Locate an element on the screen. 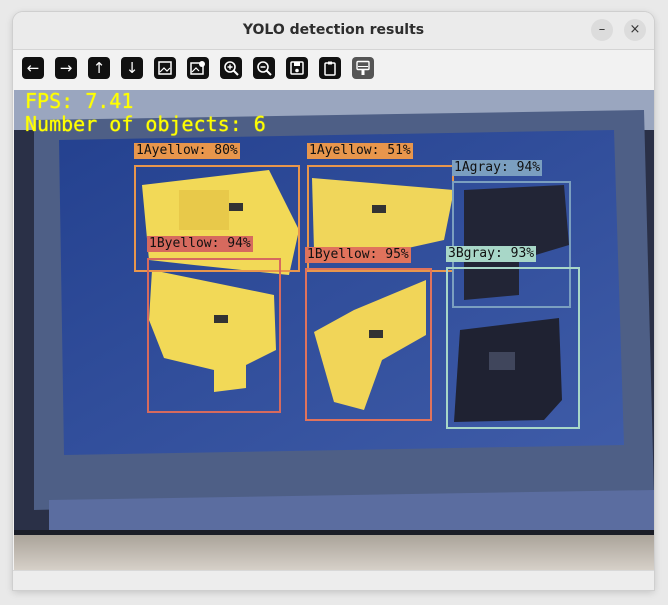 This screenshot has height=605, width=668. zoom-in-button is located at coordinates (231, 68).